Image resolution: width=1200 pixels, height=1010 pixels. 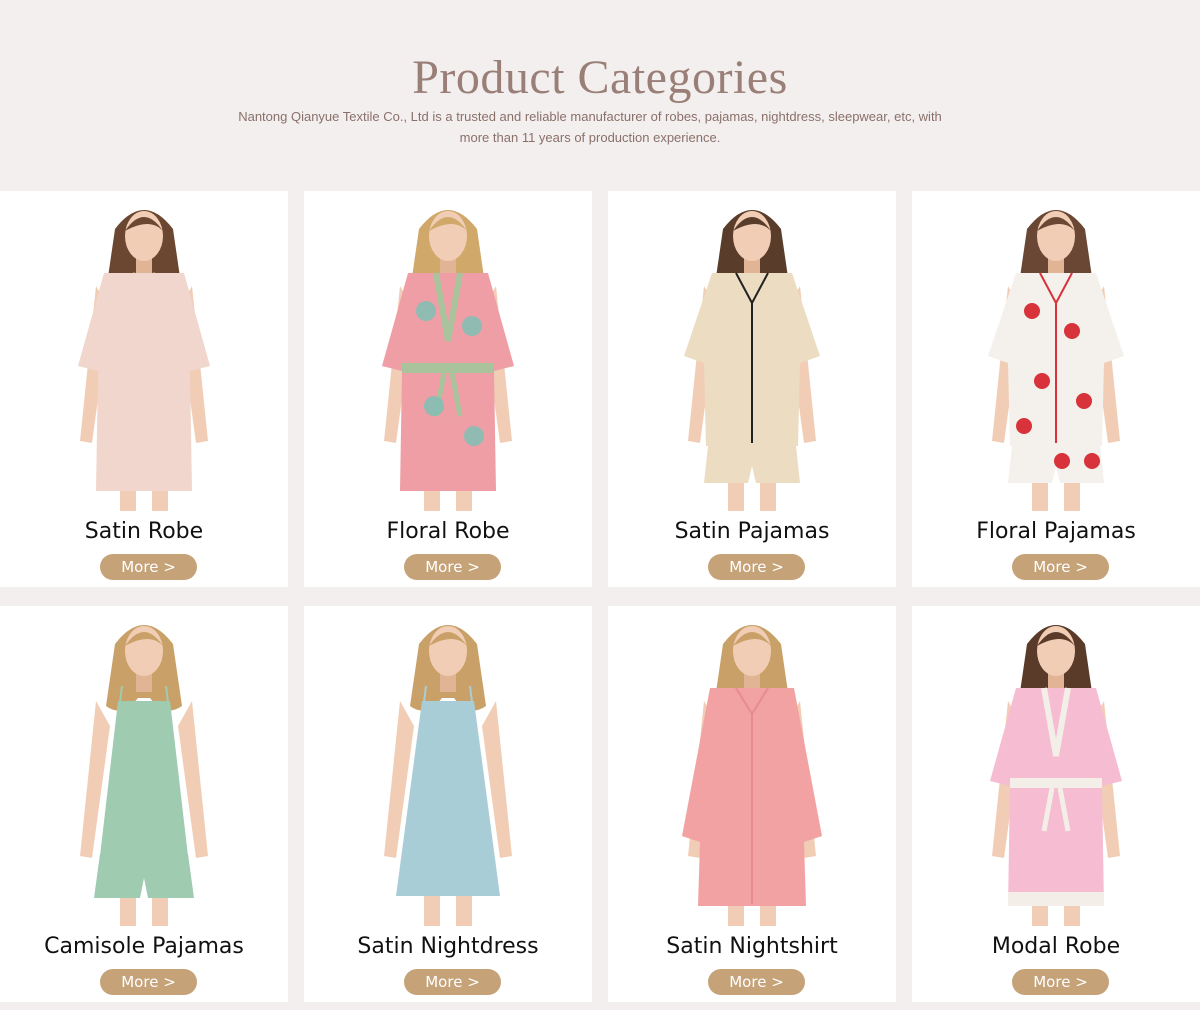 What do you see at coordinates (1056, 947) in the screenshot?
I see `category-name: Modal Robe` at bounding box center [1056, 947].